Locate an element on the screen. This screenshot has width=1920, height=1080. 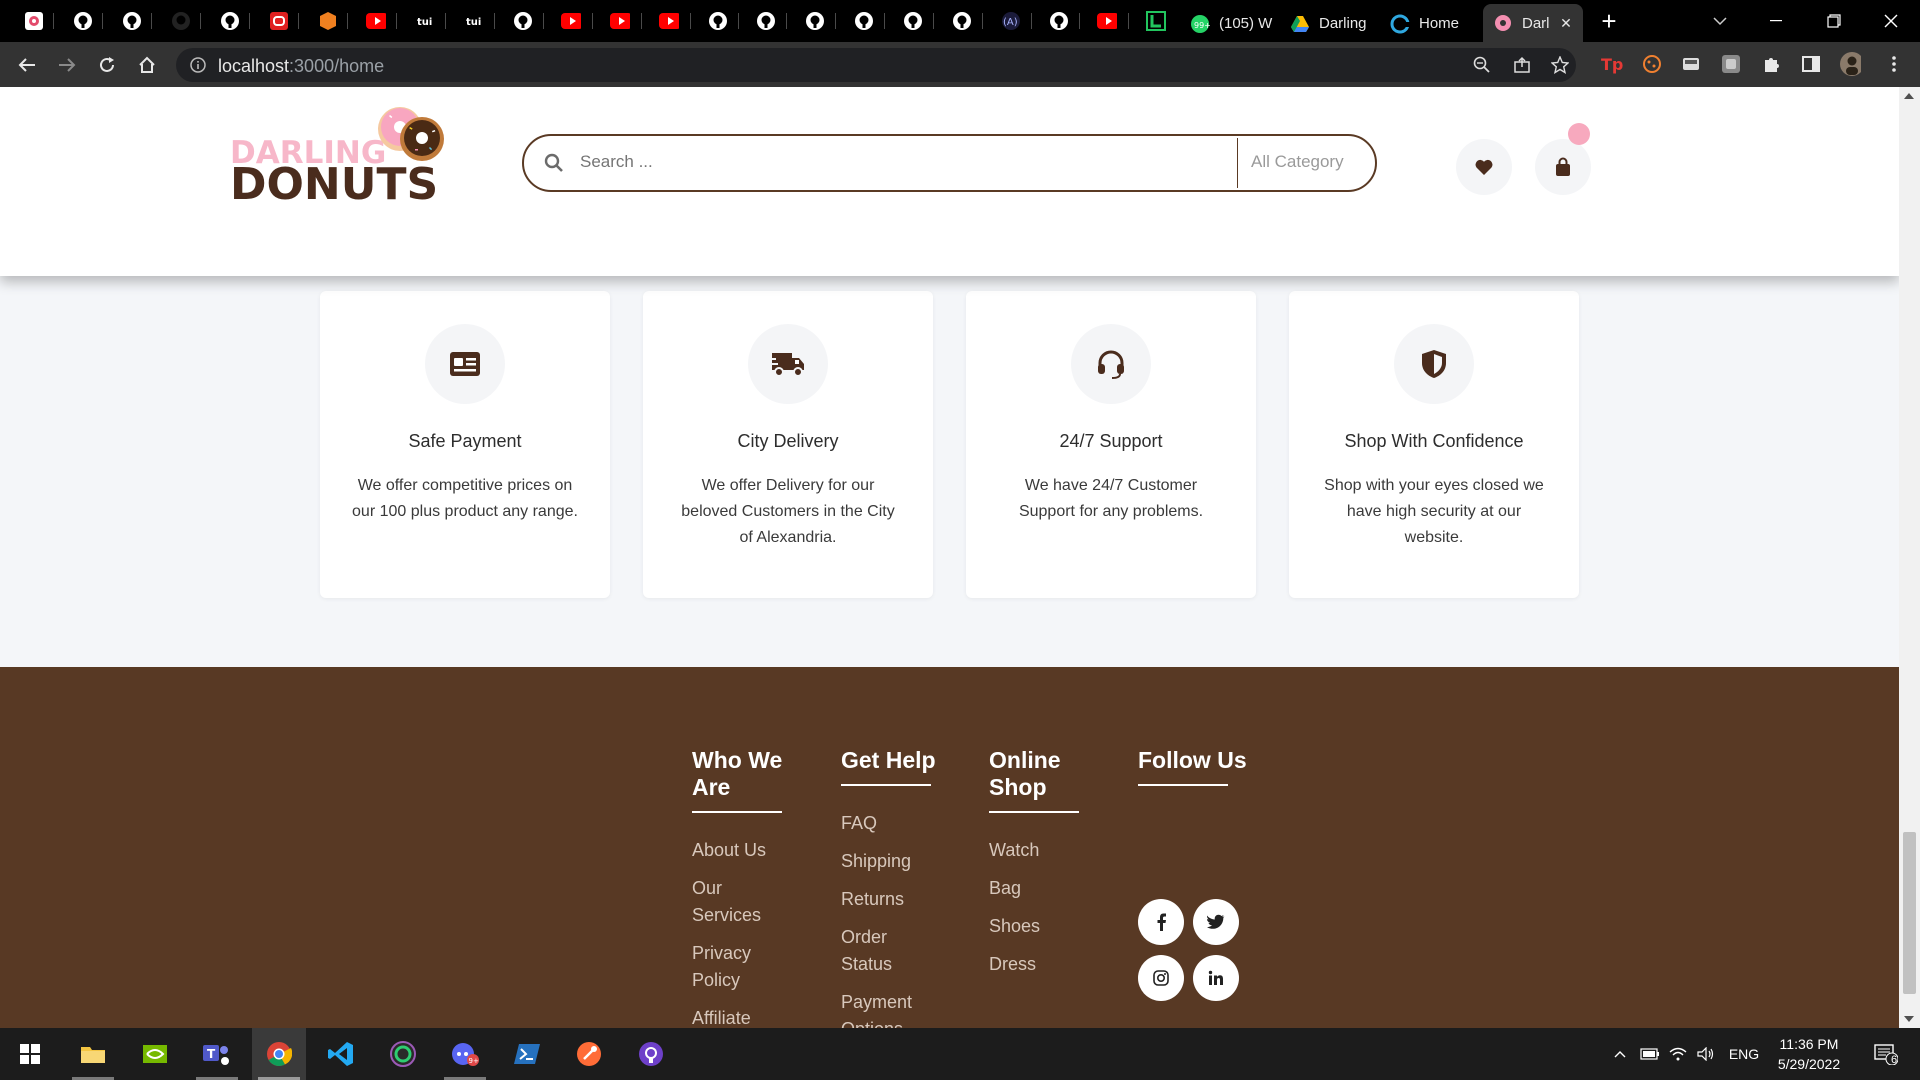
back-arrow-icon is located at coordinates (27, 65).